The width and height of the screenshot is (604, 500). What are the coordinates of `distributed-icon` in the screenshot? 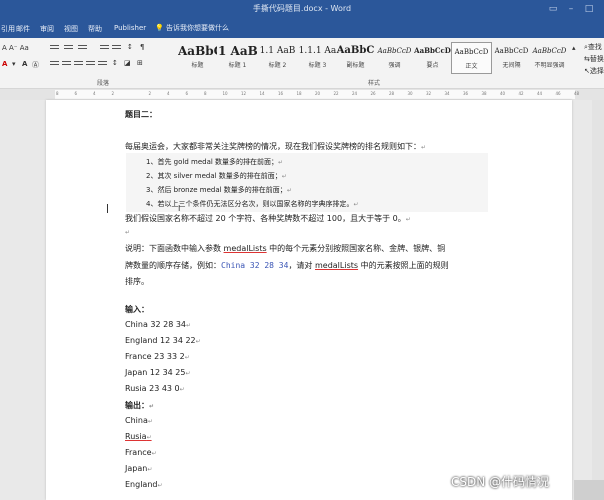 It's located at (102, 64).